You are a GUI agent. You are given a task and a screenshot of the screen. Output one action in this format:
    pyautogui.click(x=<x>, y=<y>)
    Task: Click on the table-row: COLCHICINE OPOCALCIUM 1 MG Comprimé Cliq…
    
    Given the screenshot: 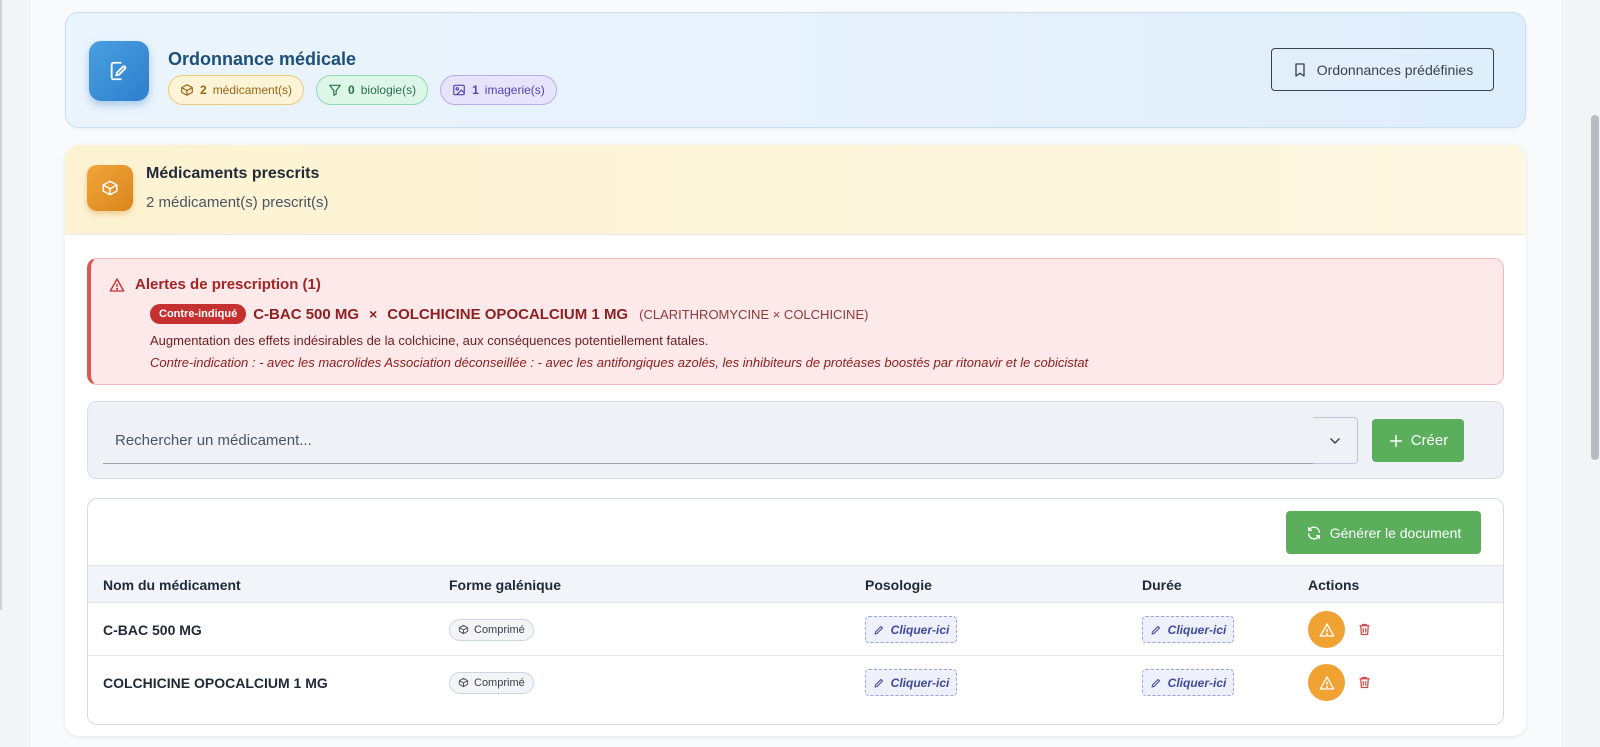 What is the action you would take?
    pyautogui.click(x=795, y=682)
    